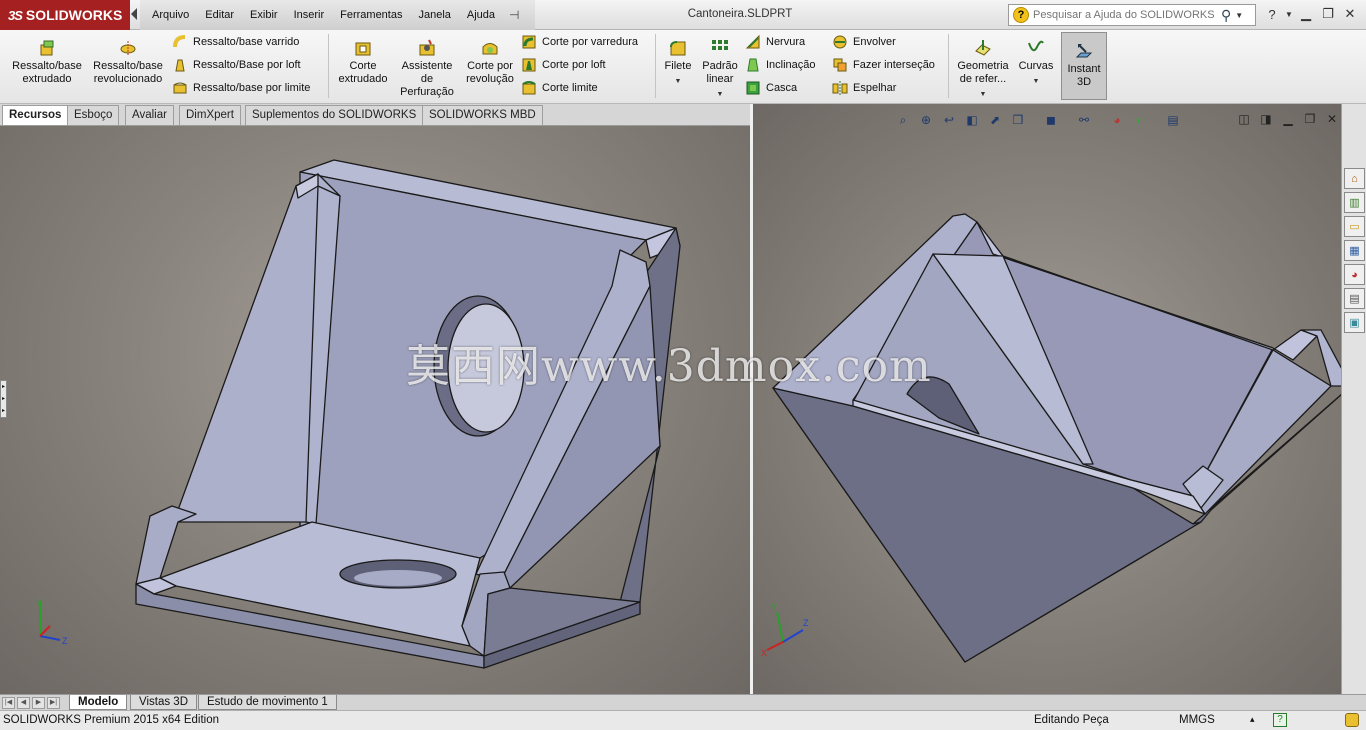 The height and width of the screenshot is (730, 1366). I want to click on custom-properties-icon: ▤, so click(1354, 298).